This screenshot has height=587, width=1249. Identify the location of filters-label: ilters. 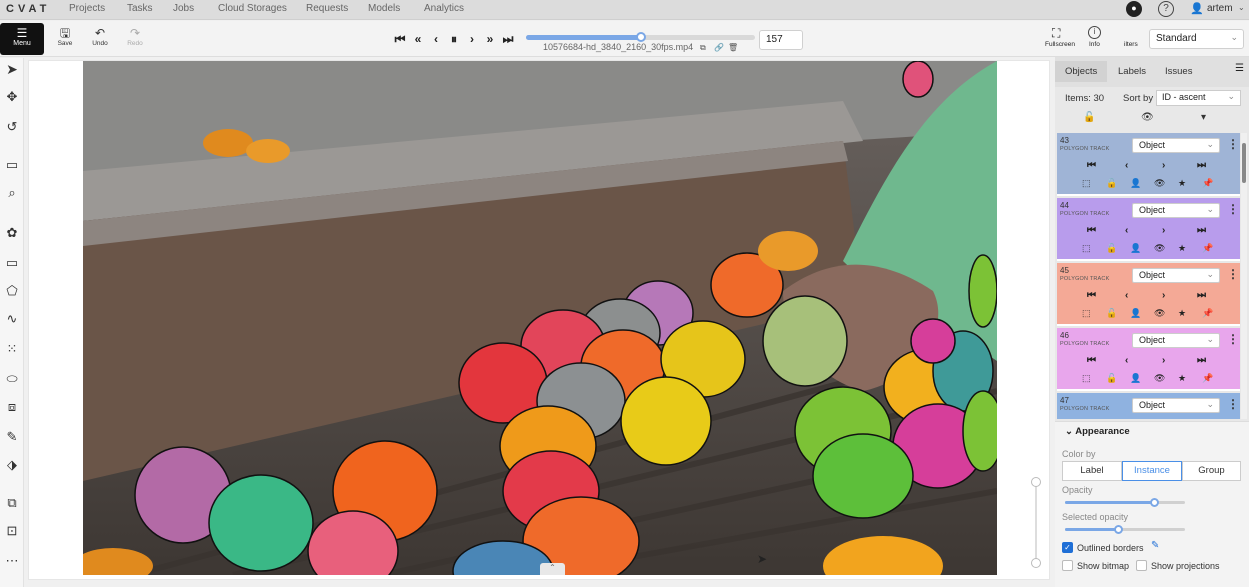
(1131, 44).